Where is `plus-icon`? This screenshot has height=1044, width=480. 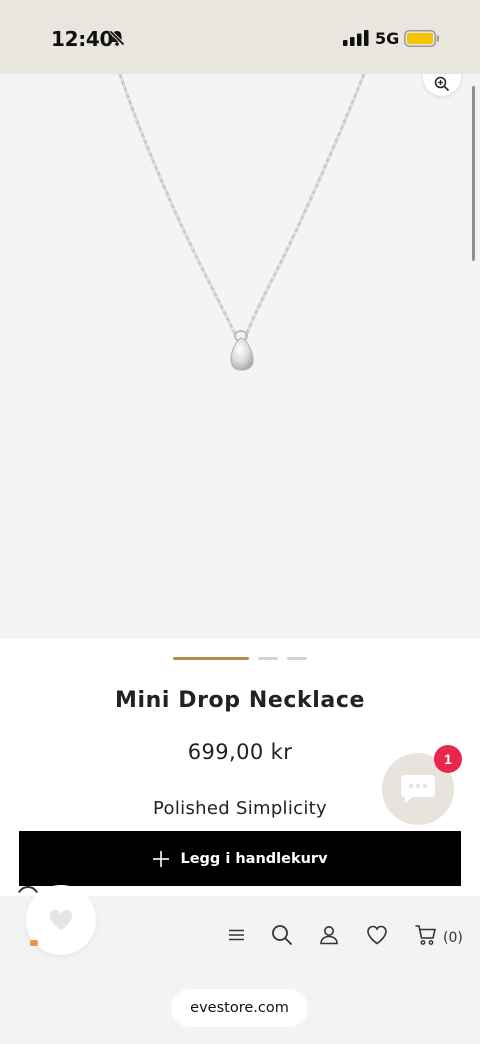
plus-icon is located at coordinates (161, 858).